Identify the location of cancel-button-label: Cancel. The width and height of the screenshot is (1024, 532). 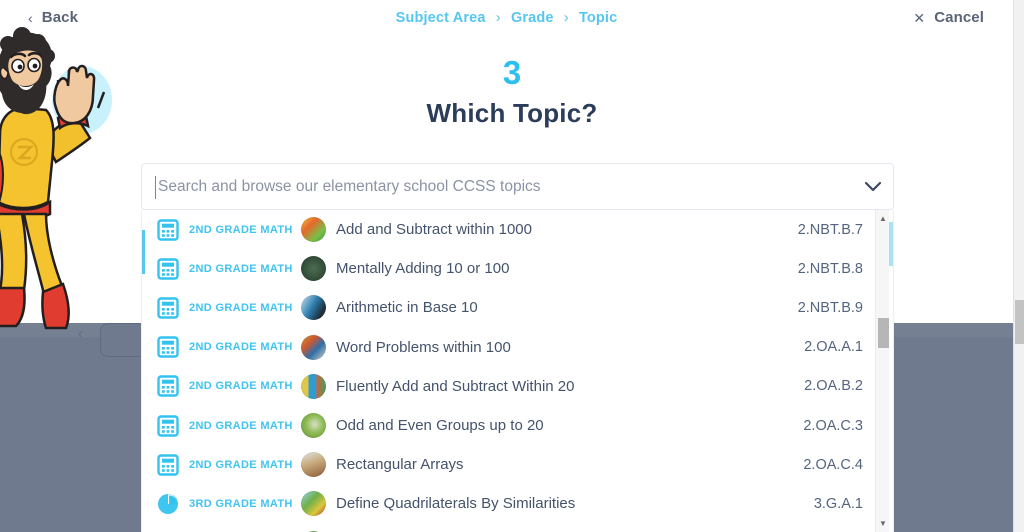
(959, 17).